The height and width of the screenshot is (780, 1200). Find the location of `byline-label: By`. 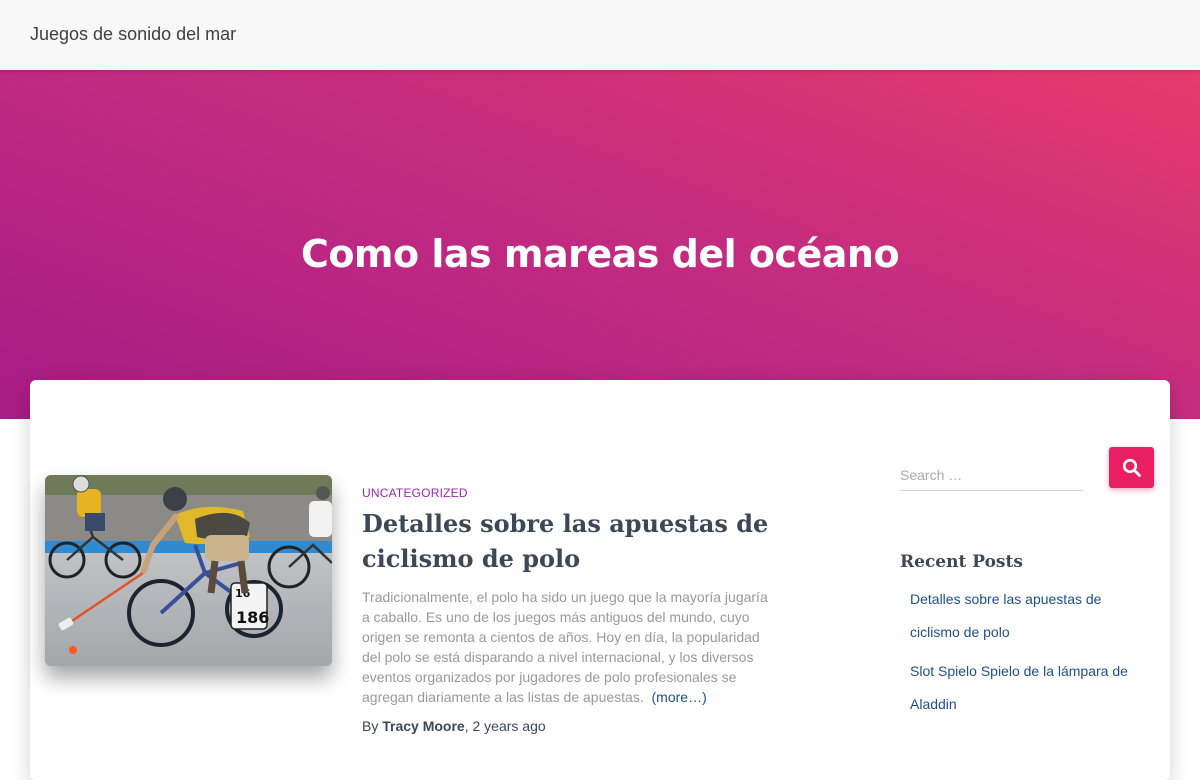

byline-label: By is located at coordinates (370, 726).